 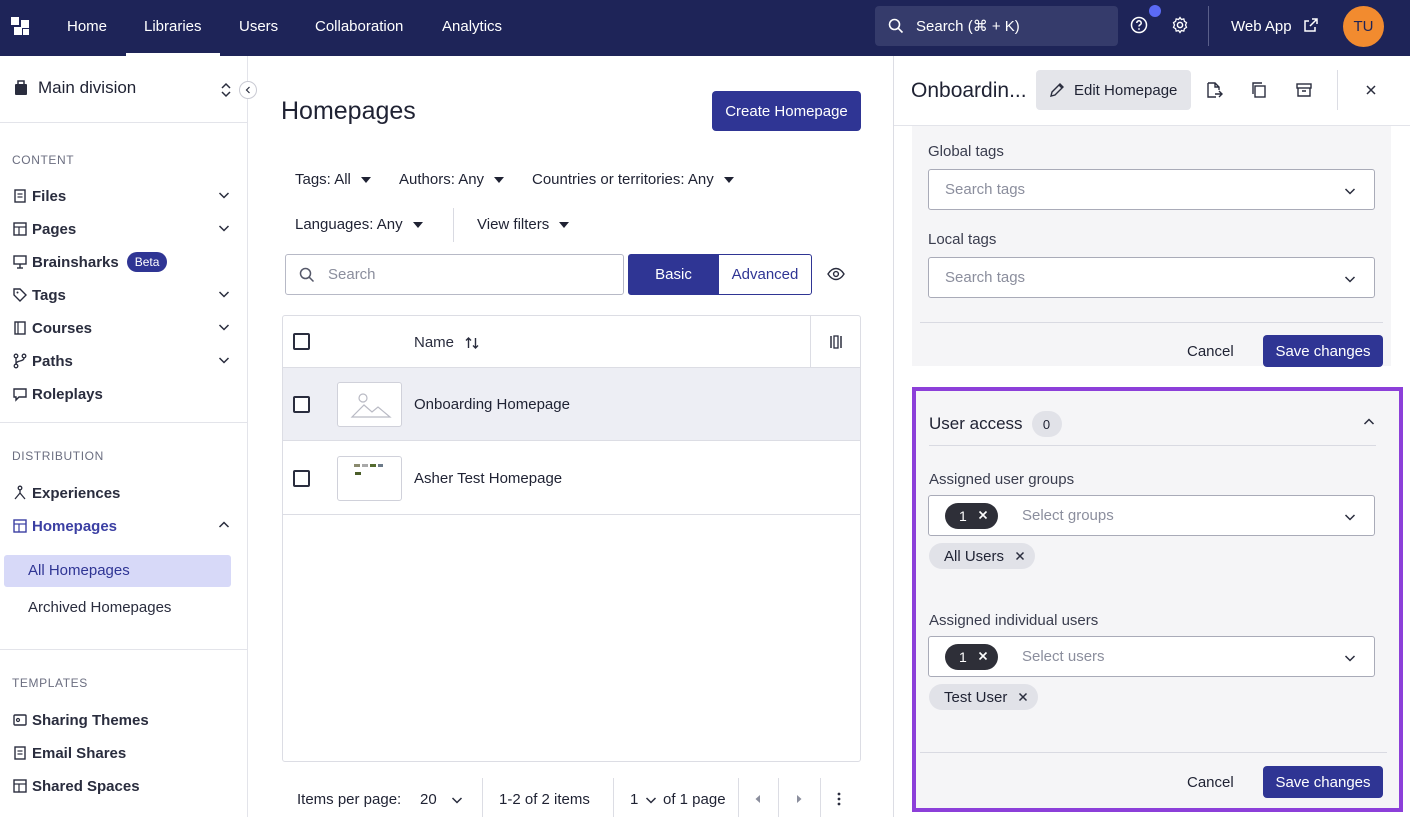 What do you see at coordinates (441, 799) in the screenshot?
I see `items-per-page-select: 20` at bounding box center [441, 799].